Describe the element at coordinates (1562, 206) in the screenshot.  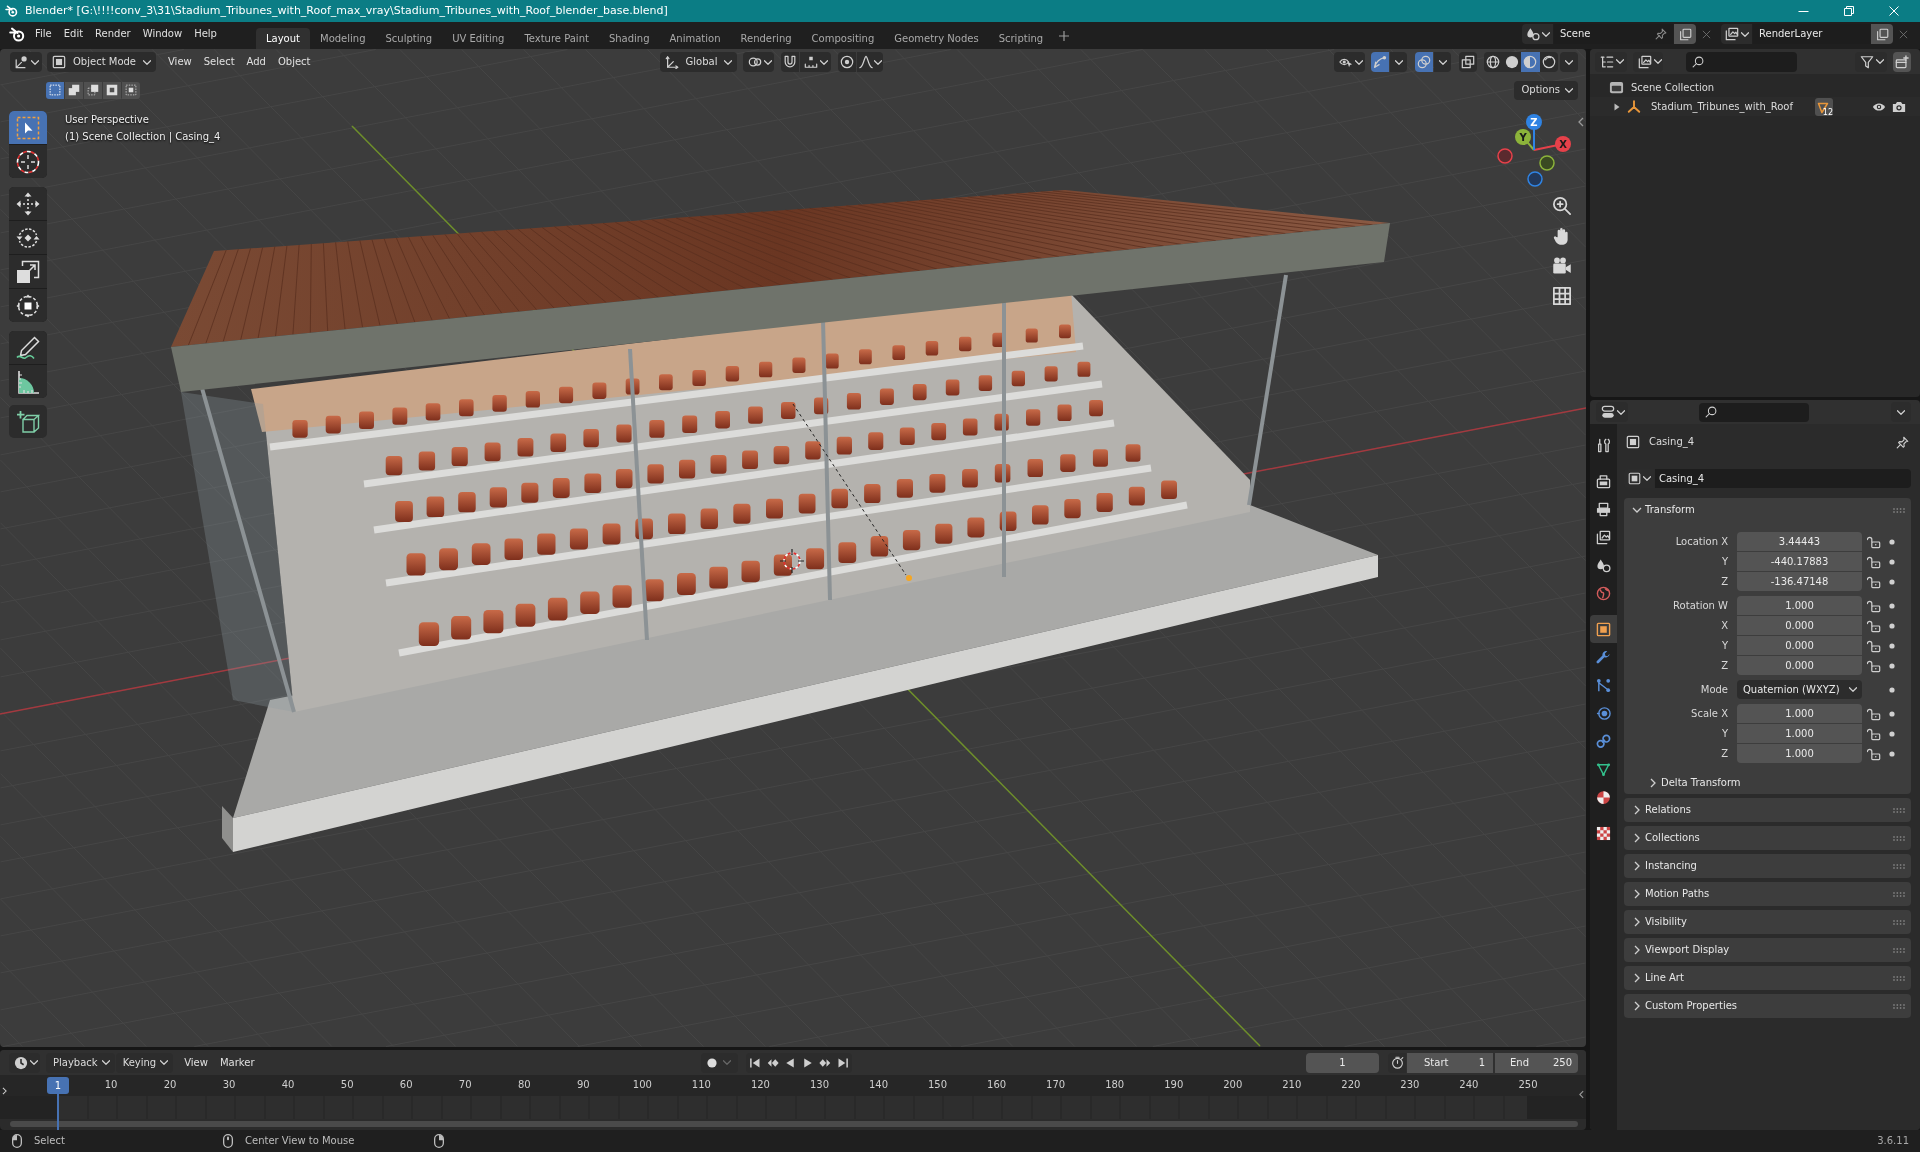
I see `zoom-icon` at that location.